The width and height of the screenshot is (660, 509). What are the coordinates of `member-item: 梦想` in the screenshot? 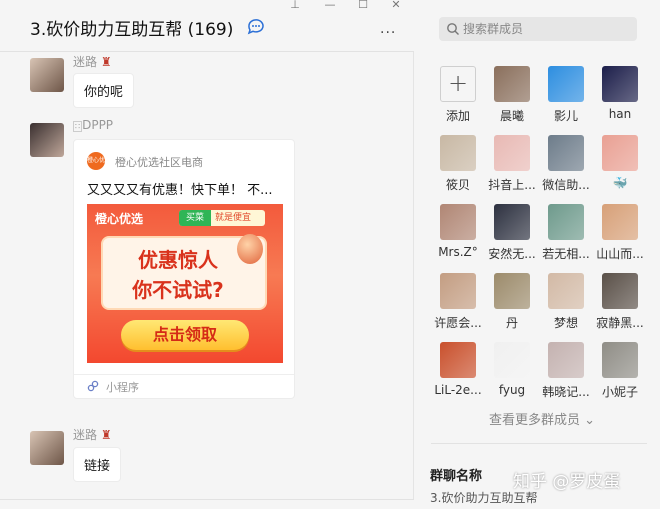 It's located at (566, 303).